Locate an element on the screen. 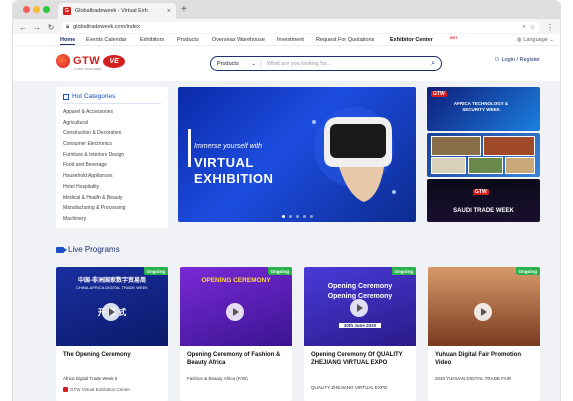 Image resolution: width=573 pixels, height=401 pixels. thumbnail-text: Opening Ceremony is located at coordinates (360, 286).